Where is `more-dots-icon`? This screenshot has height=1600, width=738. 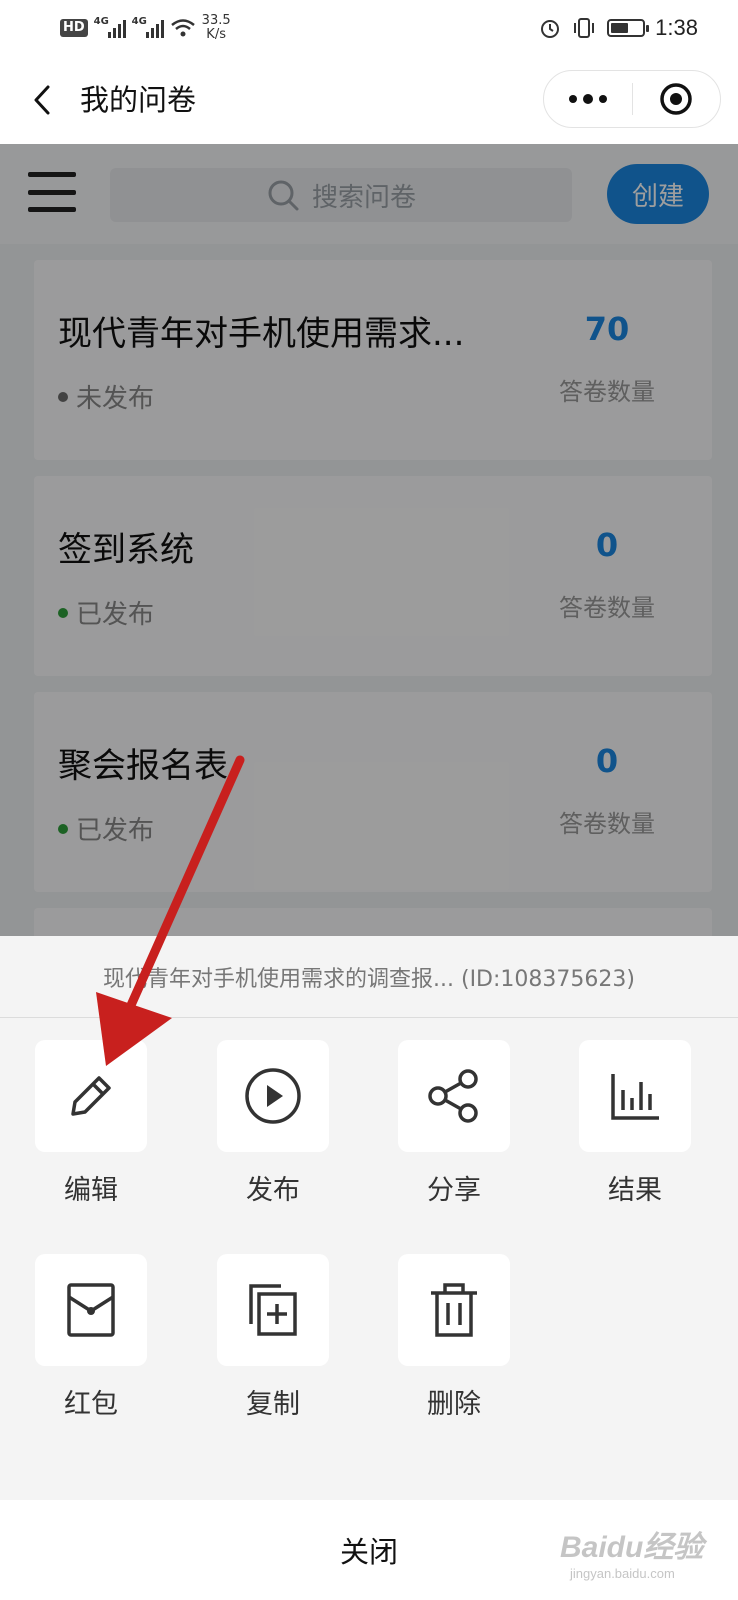
more-dots-icon is located at coordinates (587, 99).